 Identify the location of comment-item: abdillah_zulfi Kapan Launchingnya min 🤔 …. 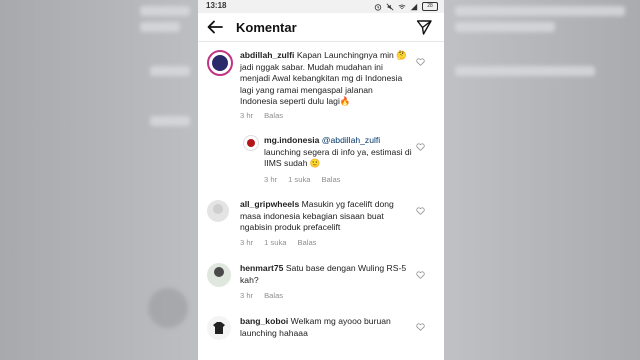
(326, 79).